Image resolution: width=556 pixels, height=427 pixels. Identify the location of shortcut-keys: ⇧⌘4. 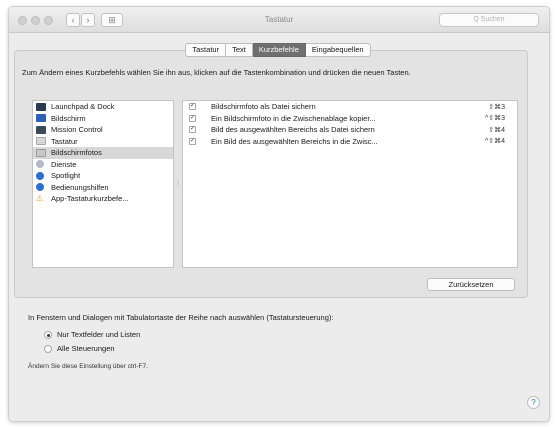
(496, 130).